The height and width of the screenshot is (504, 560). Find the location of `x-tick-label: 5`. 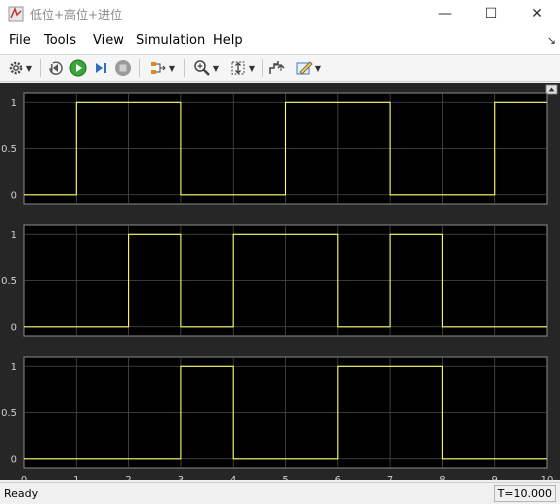

x-tick-label: 5 is located at coordinates (285, 477).